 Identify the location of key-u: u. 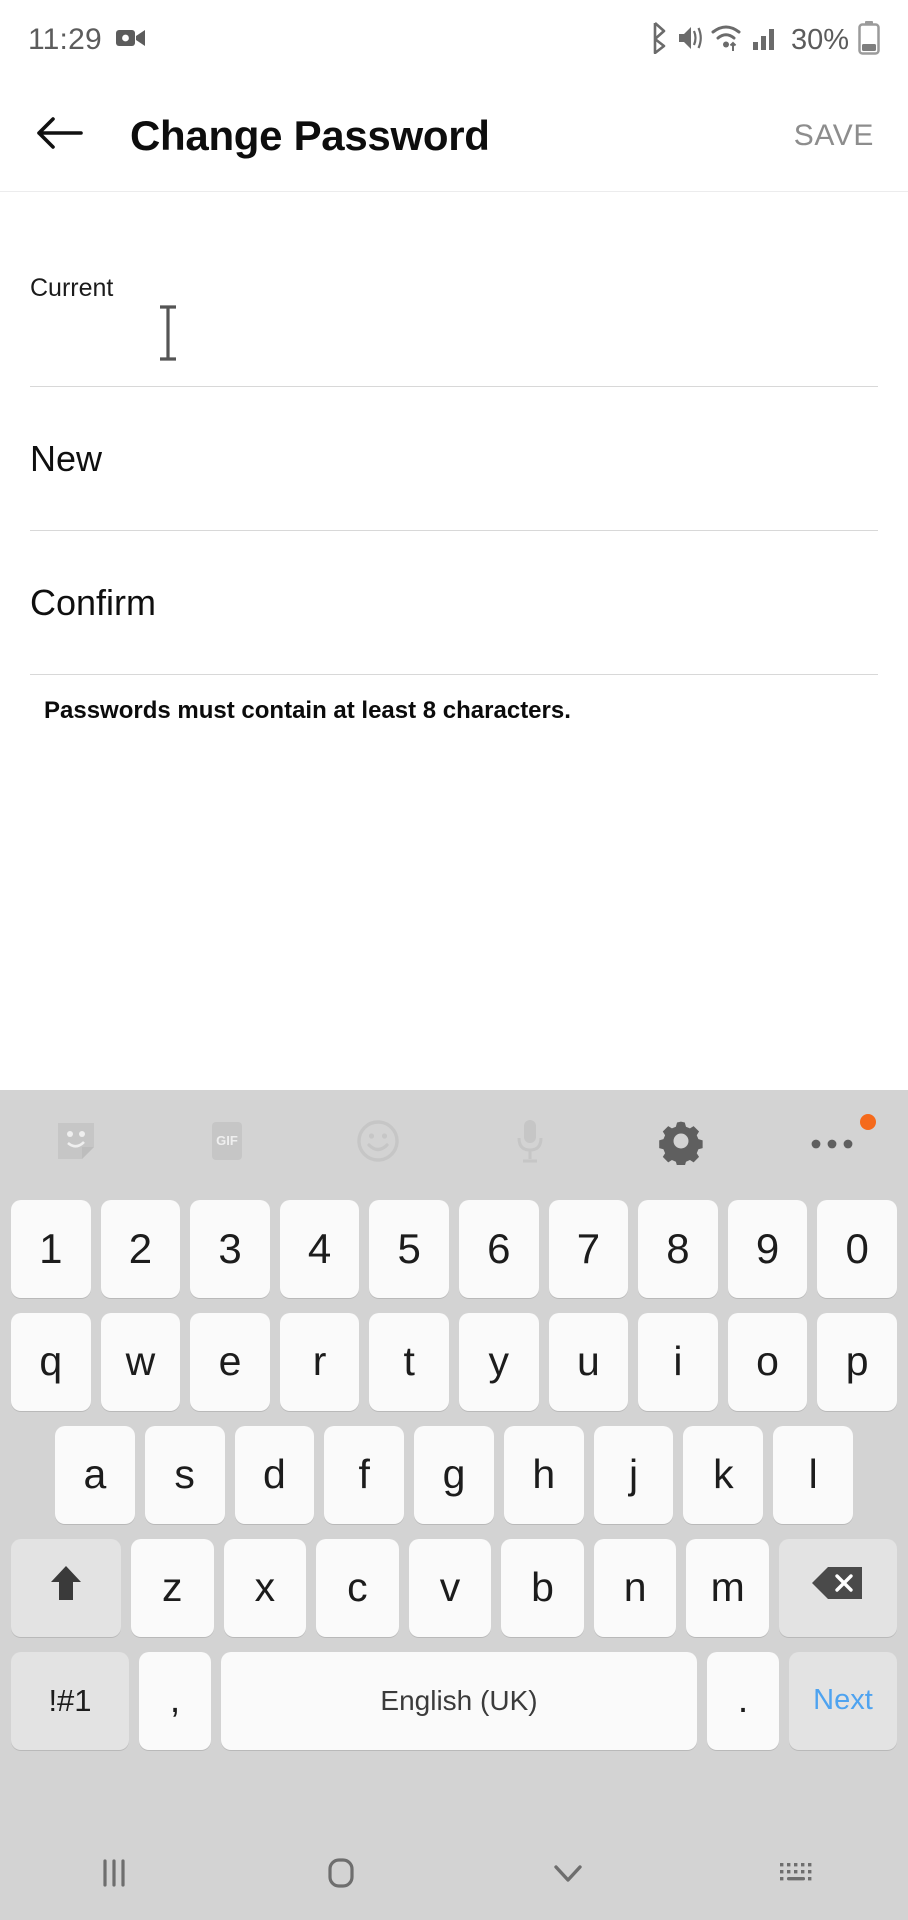
(588, 1361).